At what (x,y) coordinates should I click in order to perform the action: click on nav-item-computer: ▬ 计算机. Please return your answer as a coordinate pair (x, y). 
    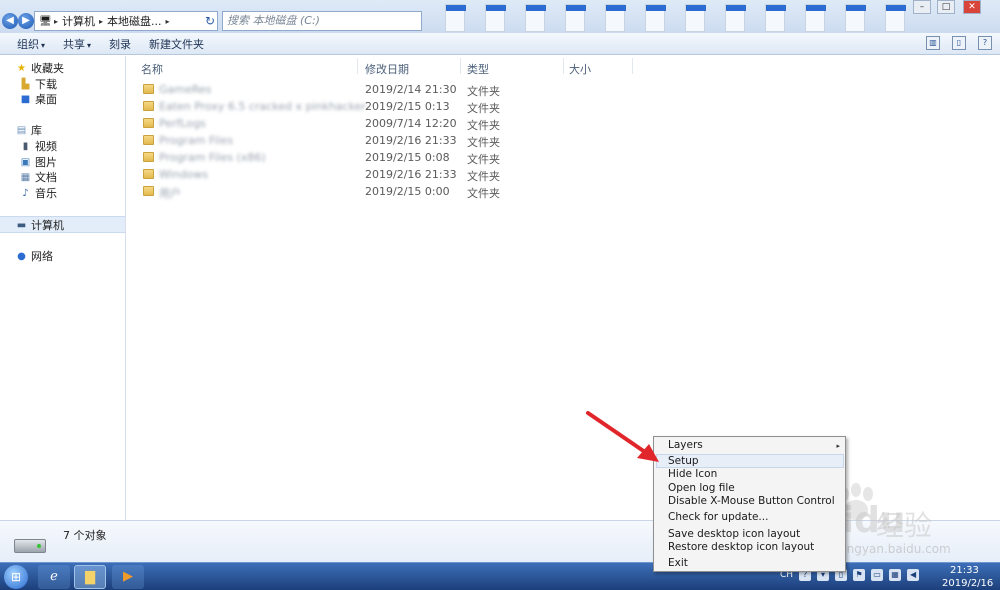
    Looking at the image, I should click on (40, 225).